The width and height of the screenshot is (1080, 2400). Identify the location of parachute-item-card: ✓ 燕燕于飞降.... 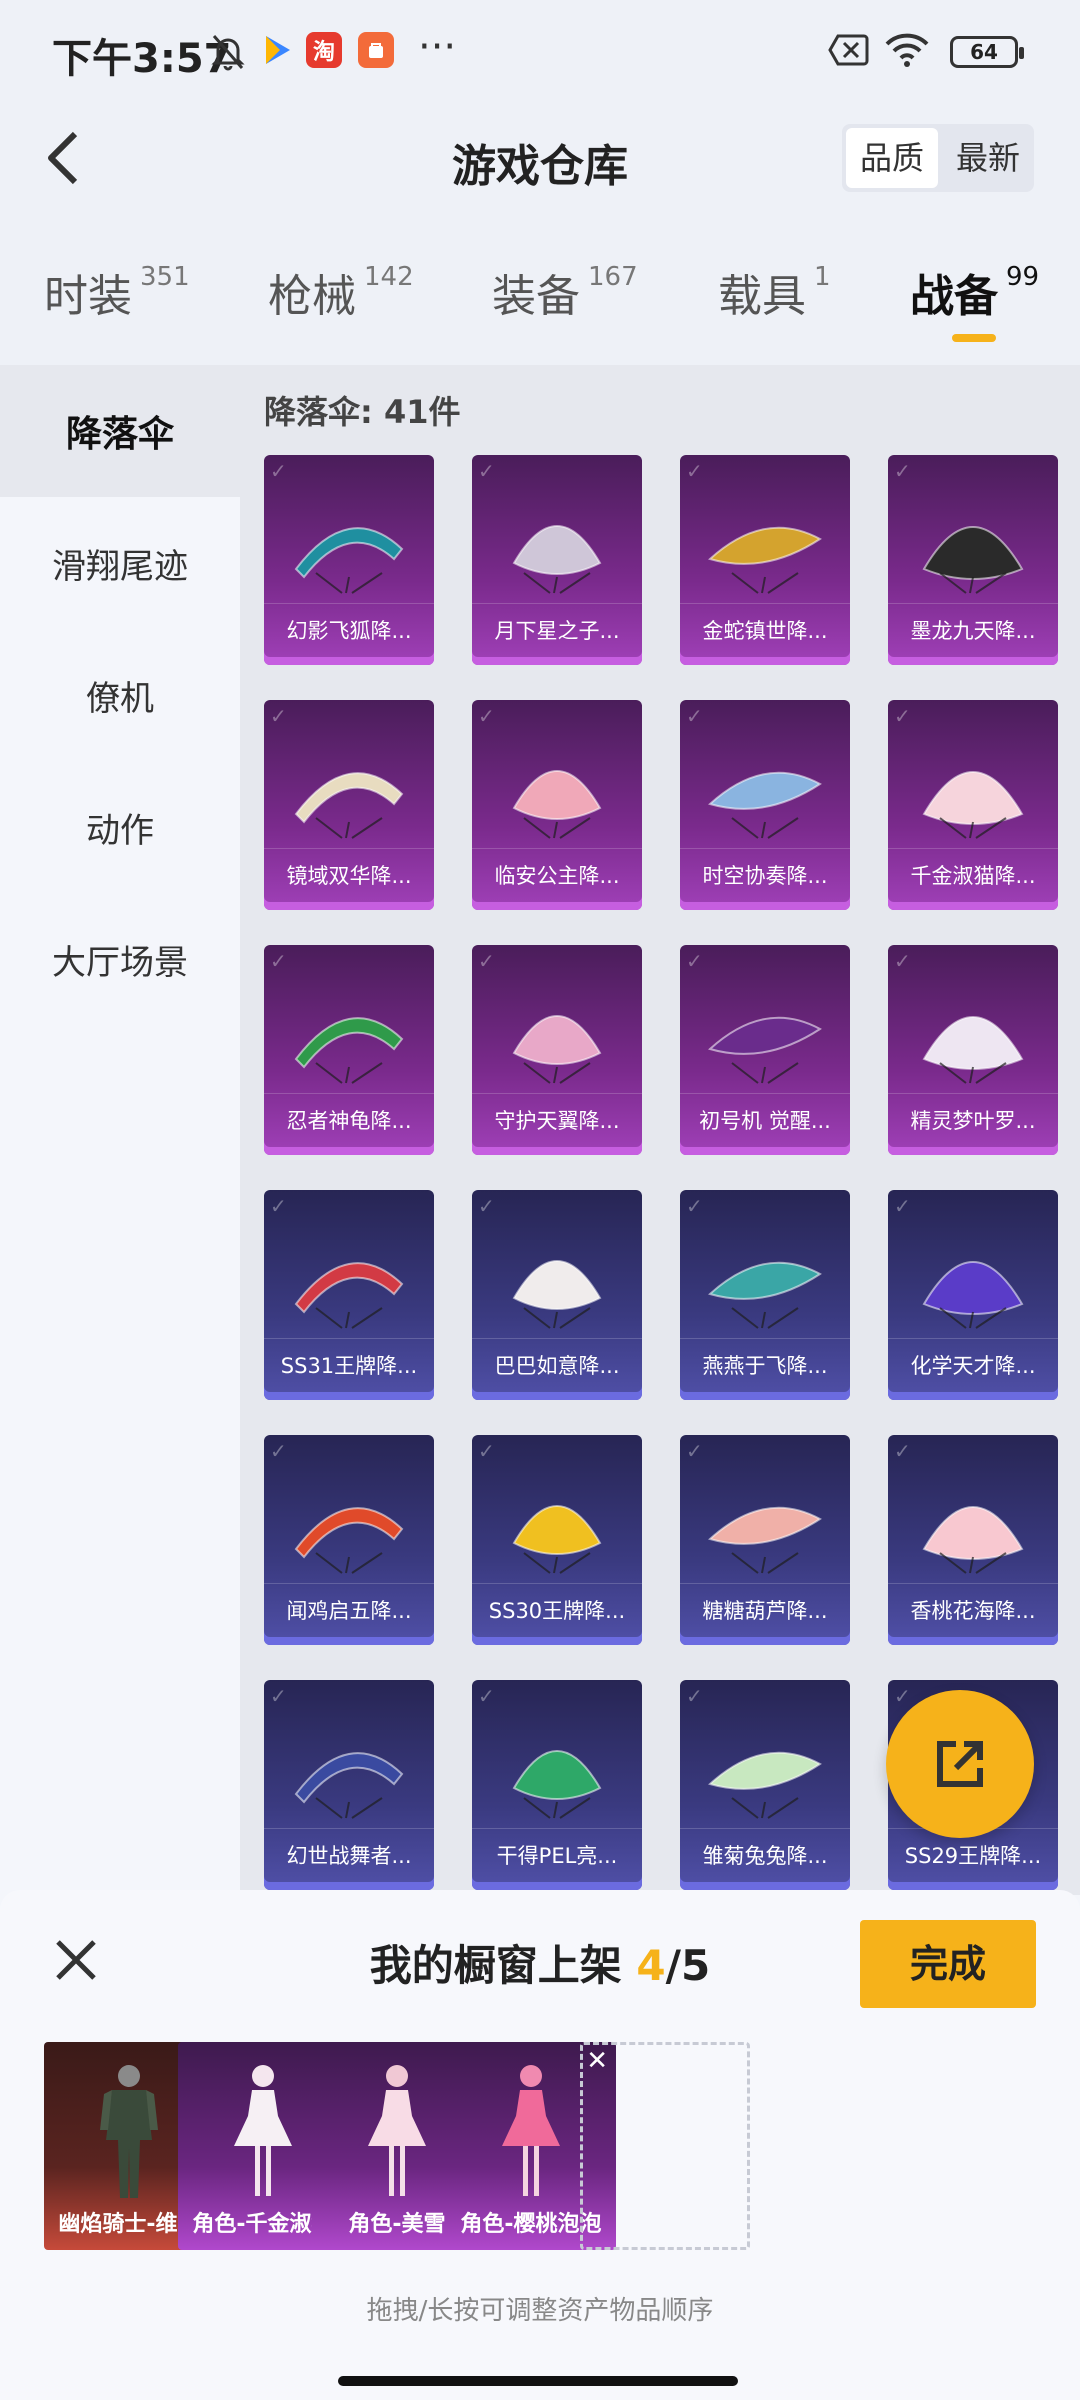
(765, 1295).